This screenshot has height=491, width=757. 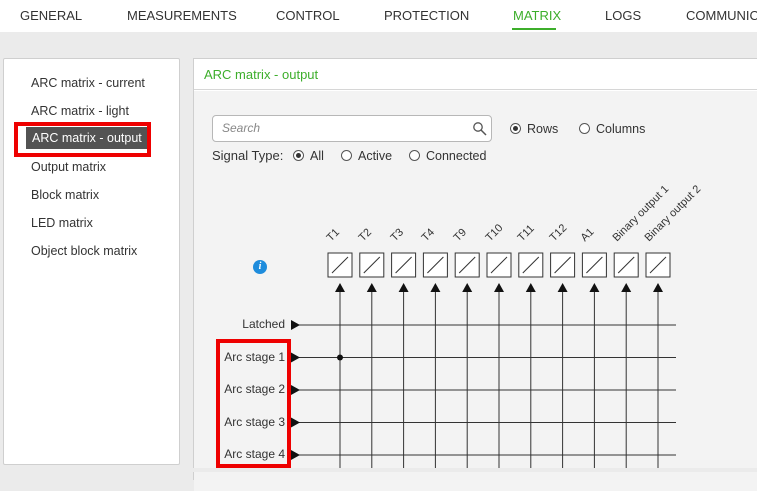 I want to click on bottom-bar, so click(x=378, y=470).